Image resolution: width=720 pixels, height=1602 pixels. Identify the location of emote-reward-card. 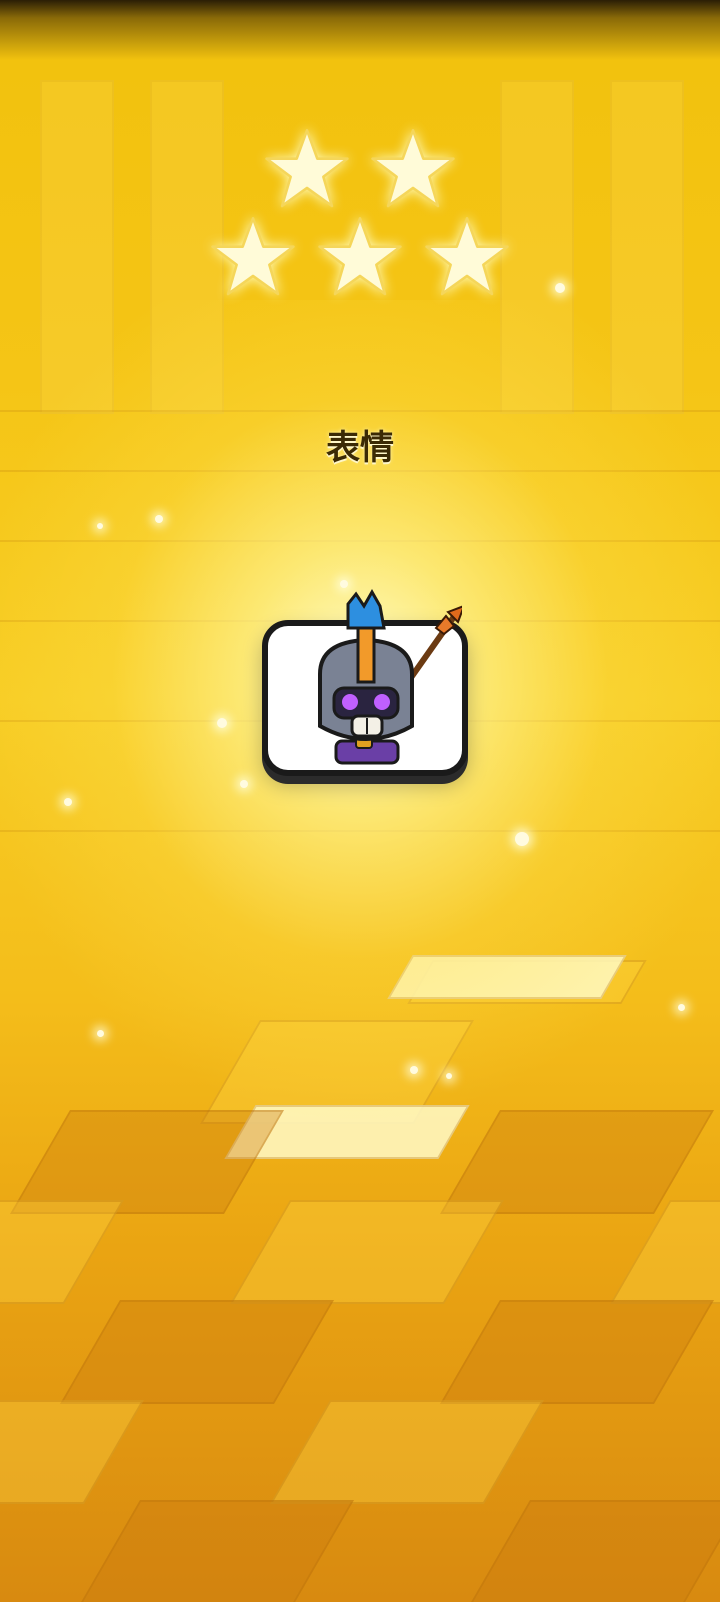
(365, 682).